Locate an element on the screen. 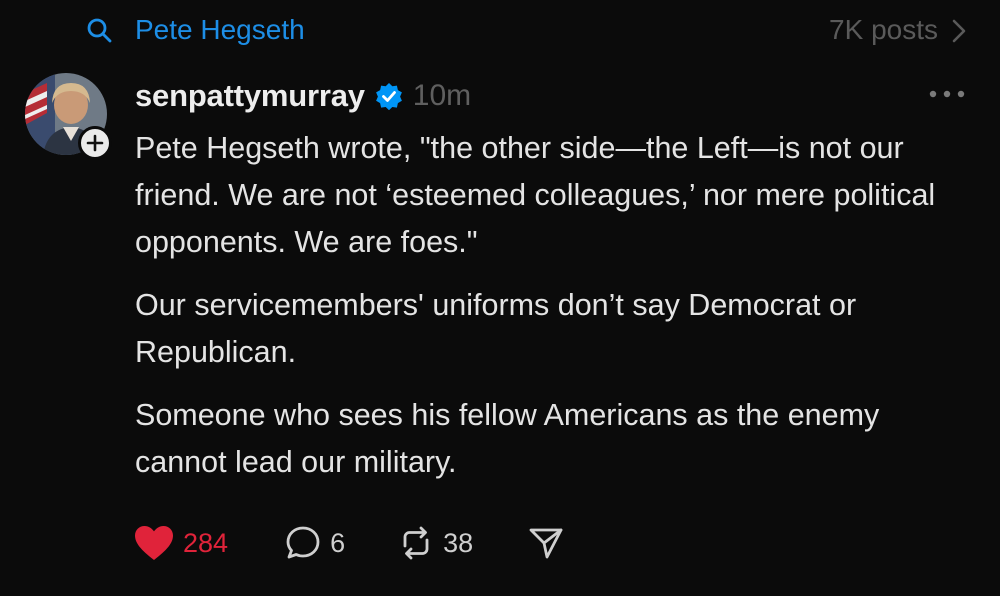 The height and width of the screenshot is (596, 1000). like-count: 284 is located at coordinates (206, 542).